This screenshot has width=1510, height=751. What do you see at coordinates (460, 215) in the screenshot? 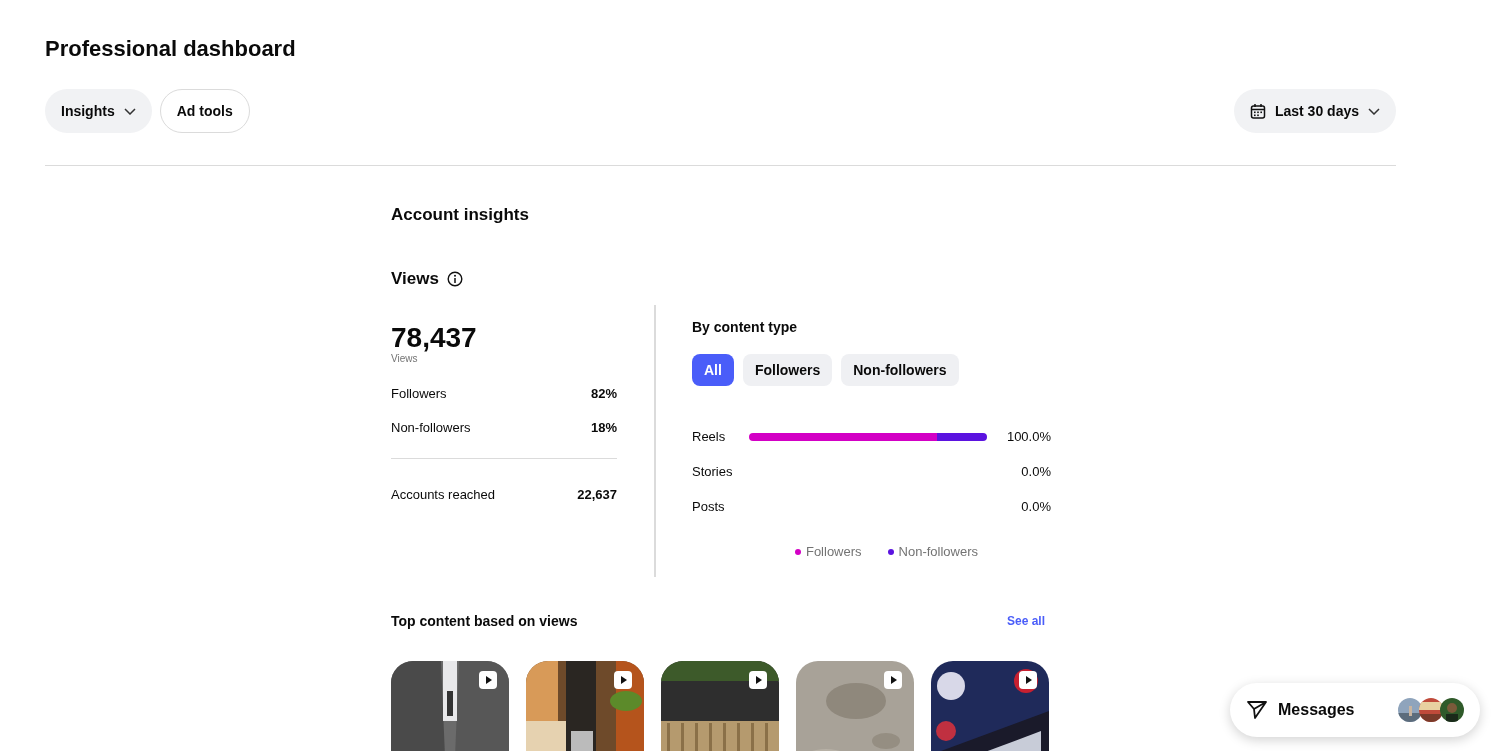
I see `section-title: Account insights` at bounding box center [460, 215].